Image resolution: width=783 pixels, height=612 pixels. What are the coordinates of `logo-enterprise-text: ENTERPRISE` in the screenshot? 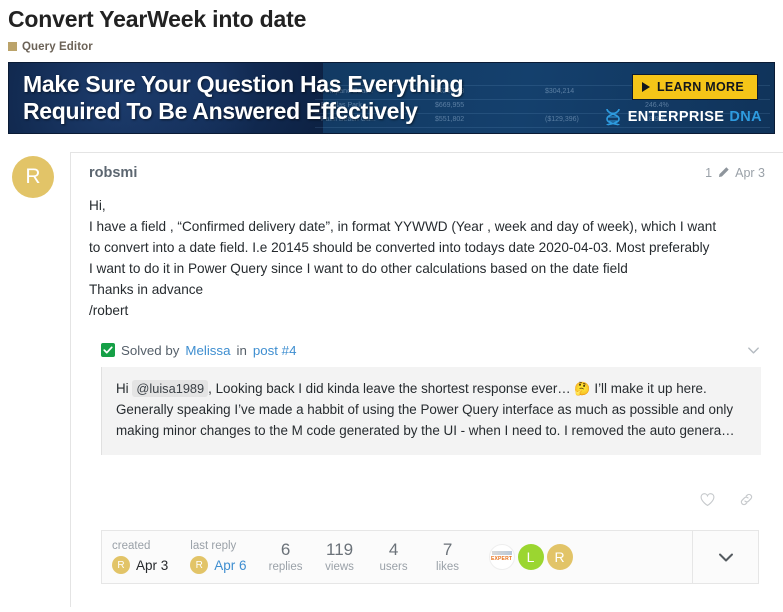 It's located at (676, 116).